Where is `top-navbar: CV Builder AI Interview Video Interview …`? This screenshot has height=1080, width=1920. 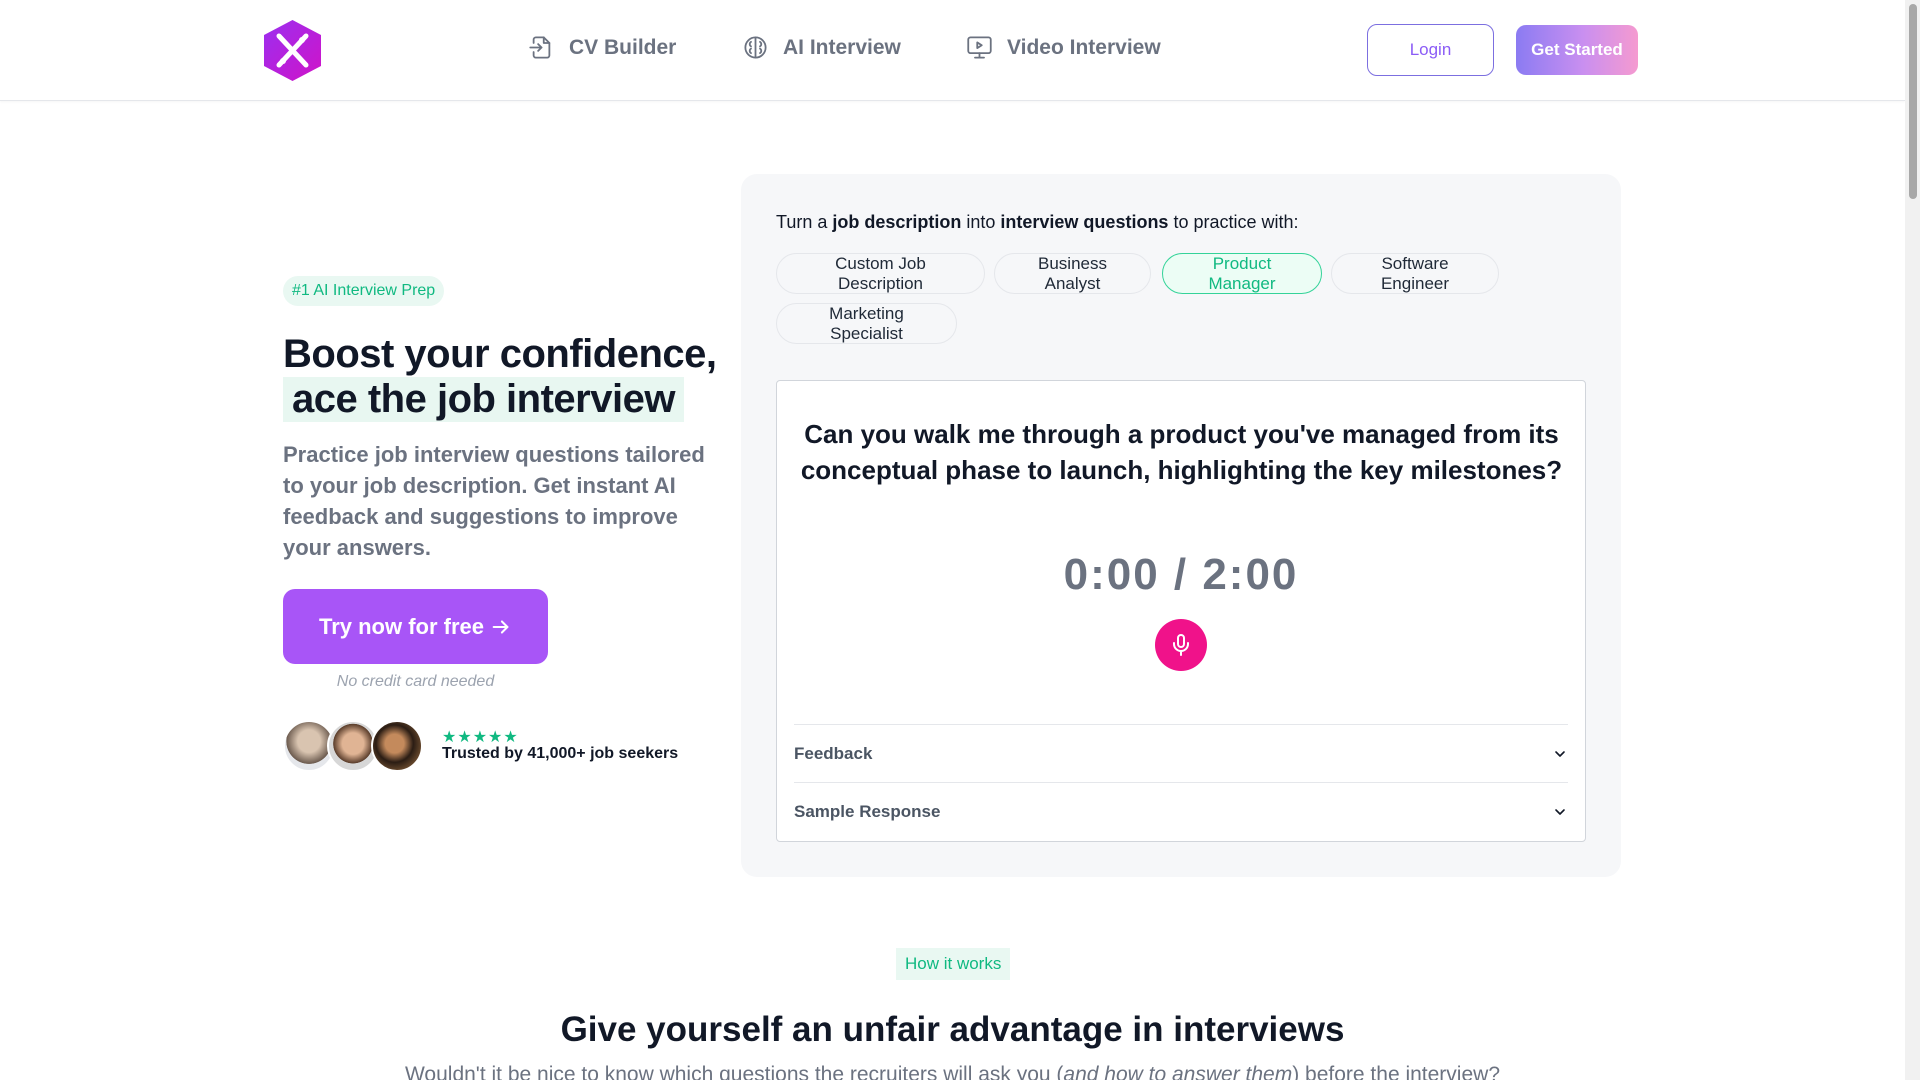
top-navbar: CV Builder AI Interview Video Interview … is located at coordinates (952, 50).